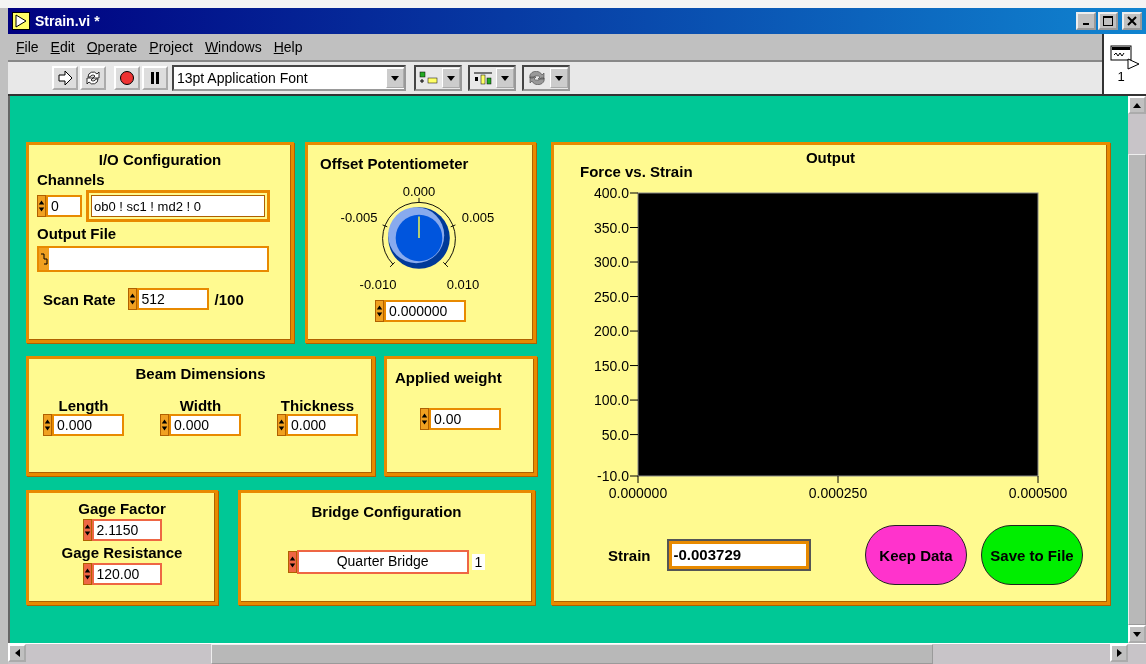  What do you see at coordinates (1137, 105) in the screenshot?
I see `up-arrow-icon` at bounding box center [1137, 105].